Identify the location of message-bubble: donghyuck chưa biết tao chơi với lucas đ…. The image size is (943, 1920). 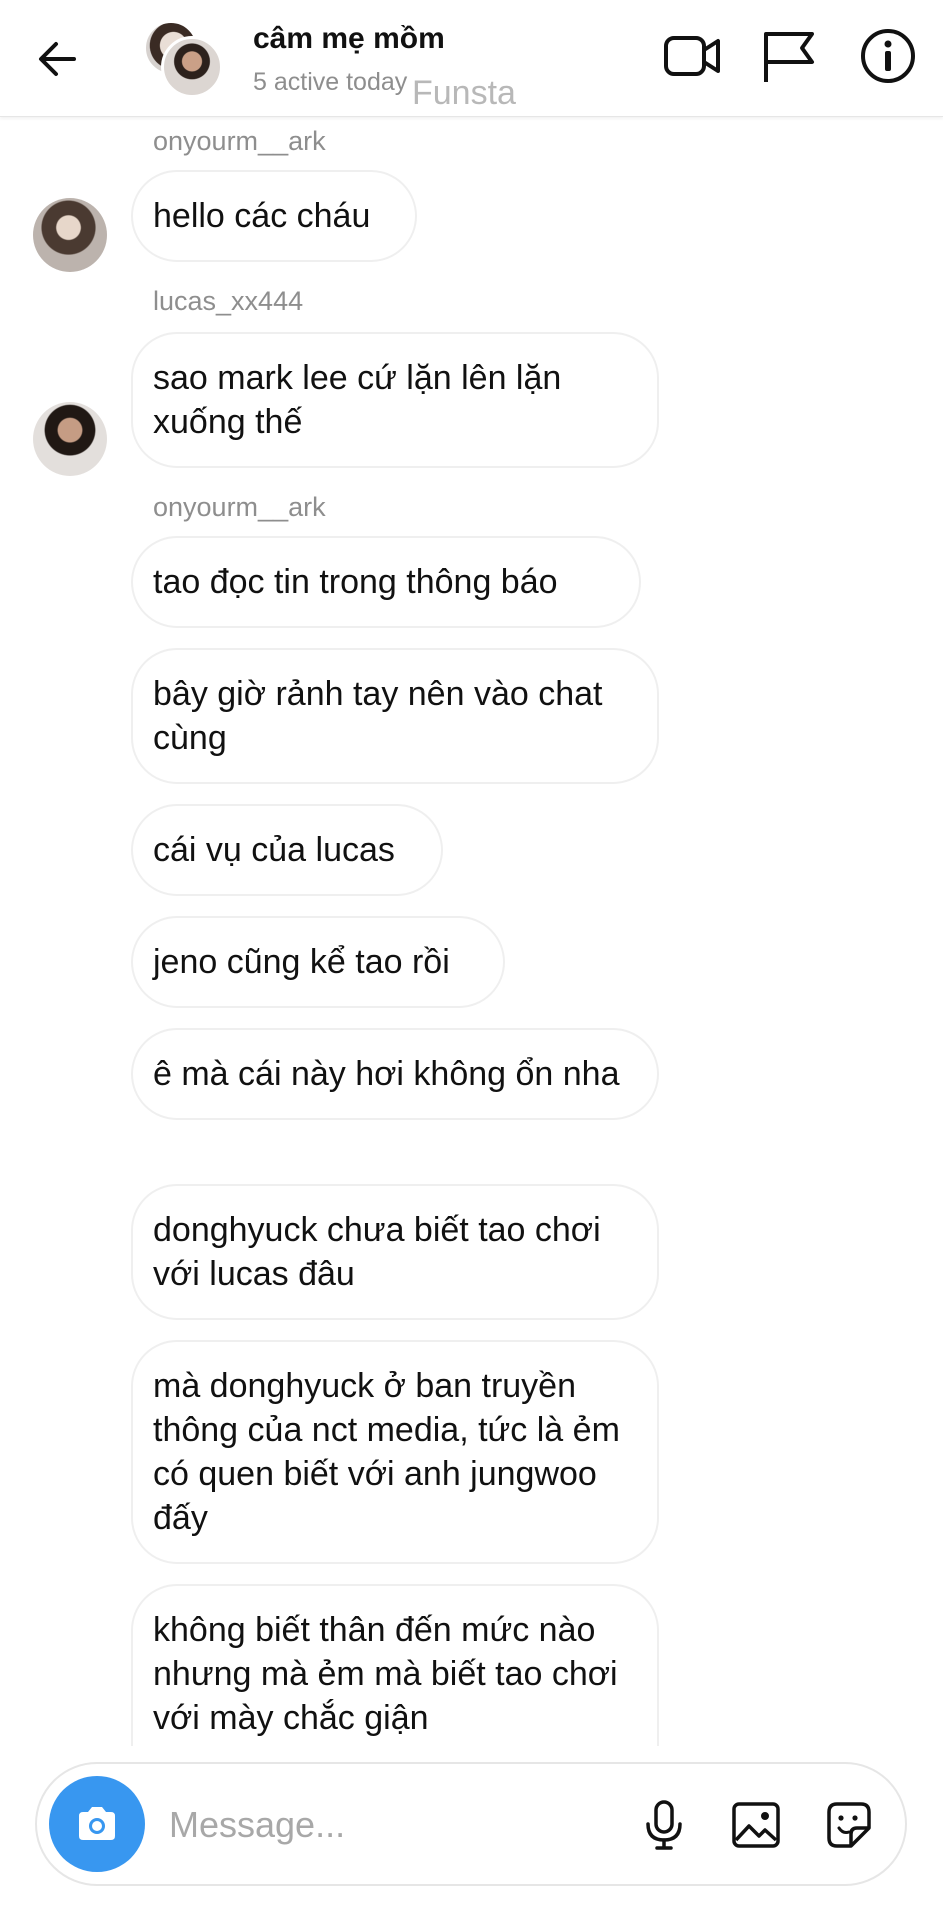
(395, 1252).